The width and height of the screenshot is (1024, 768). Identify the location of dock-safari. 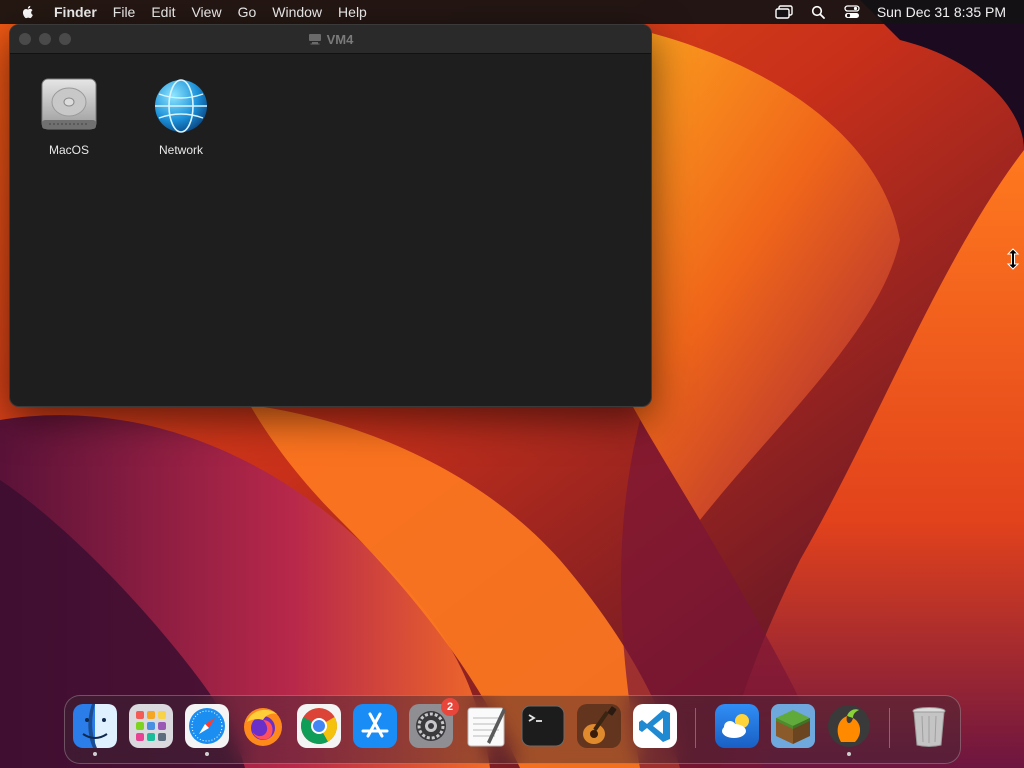
(207, 730).